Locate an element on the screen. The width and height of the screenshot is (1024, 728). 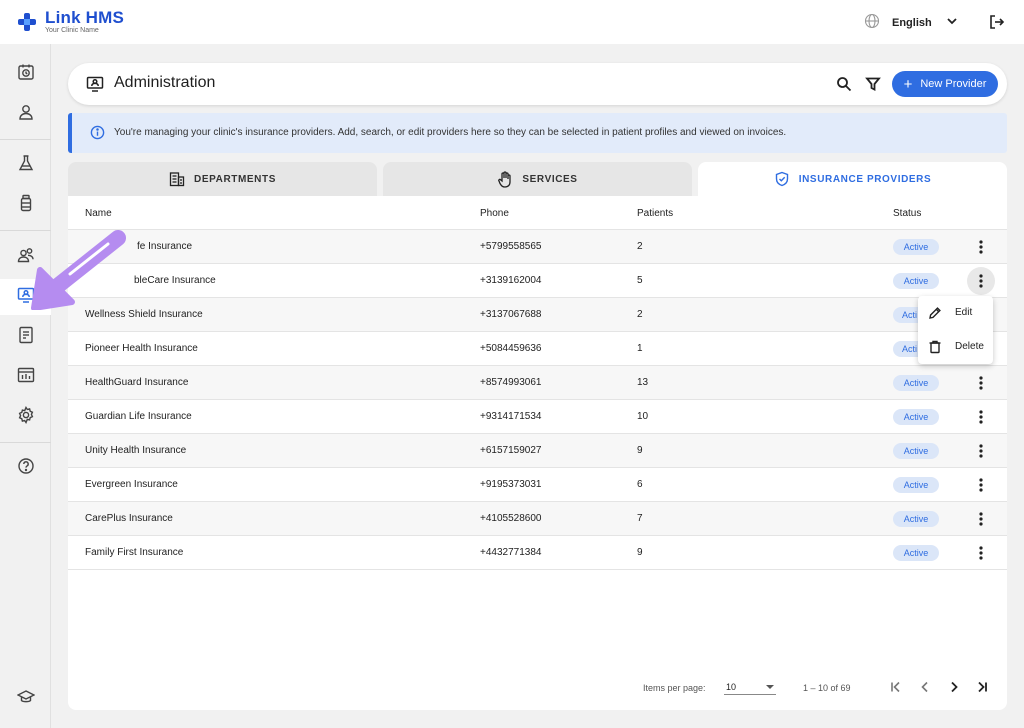
medicine-bottle-icon is located at coordinates (26, 205).